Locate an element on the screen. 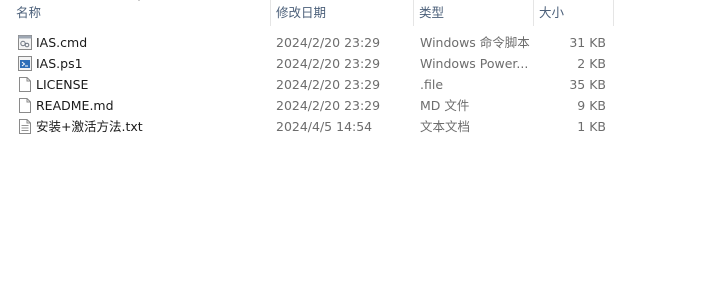 This screenshot has width=726, height=300. column-header-row: 名称 修改日期 类型 大小 is located at coordinates (363, 13).